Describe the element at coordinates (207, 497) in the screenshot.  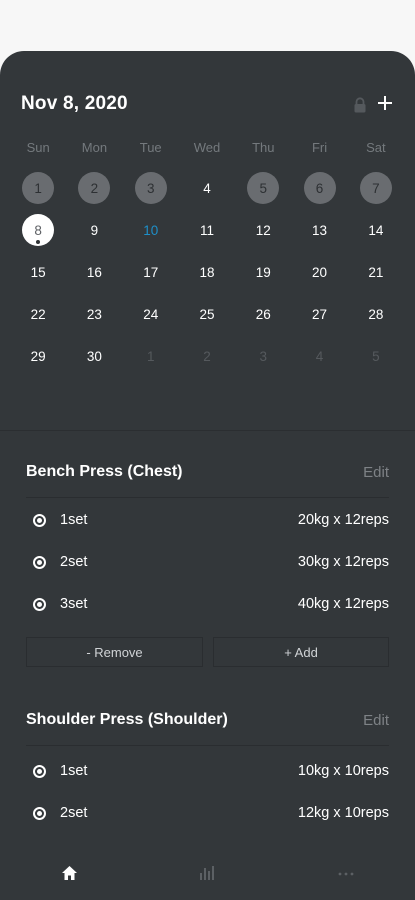
I see `exercise-divider` at that location.